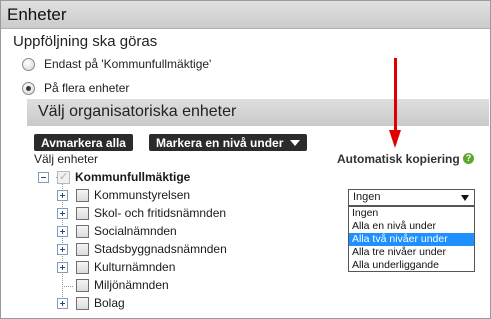 The width and height of the screenshot is (491, 319). What do you see at coordinates (367, 197) in the screenshot?
I see `auto-copy-selected-value: Ingen` at bounding box center [367, 197].